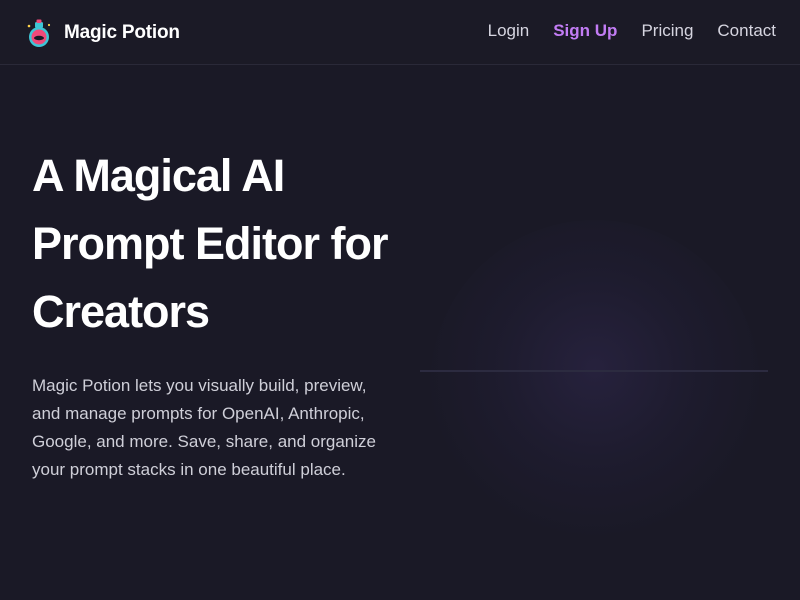 This screenshot has height=600, width=800. Describe the element at coordinates (620, 31) in the screenshot. I see `nav-menu: Login Sign Up Pricing Contact` at that location.